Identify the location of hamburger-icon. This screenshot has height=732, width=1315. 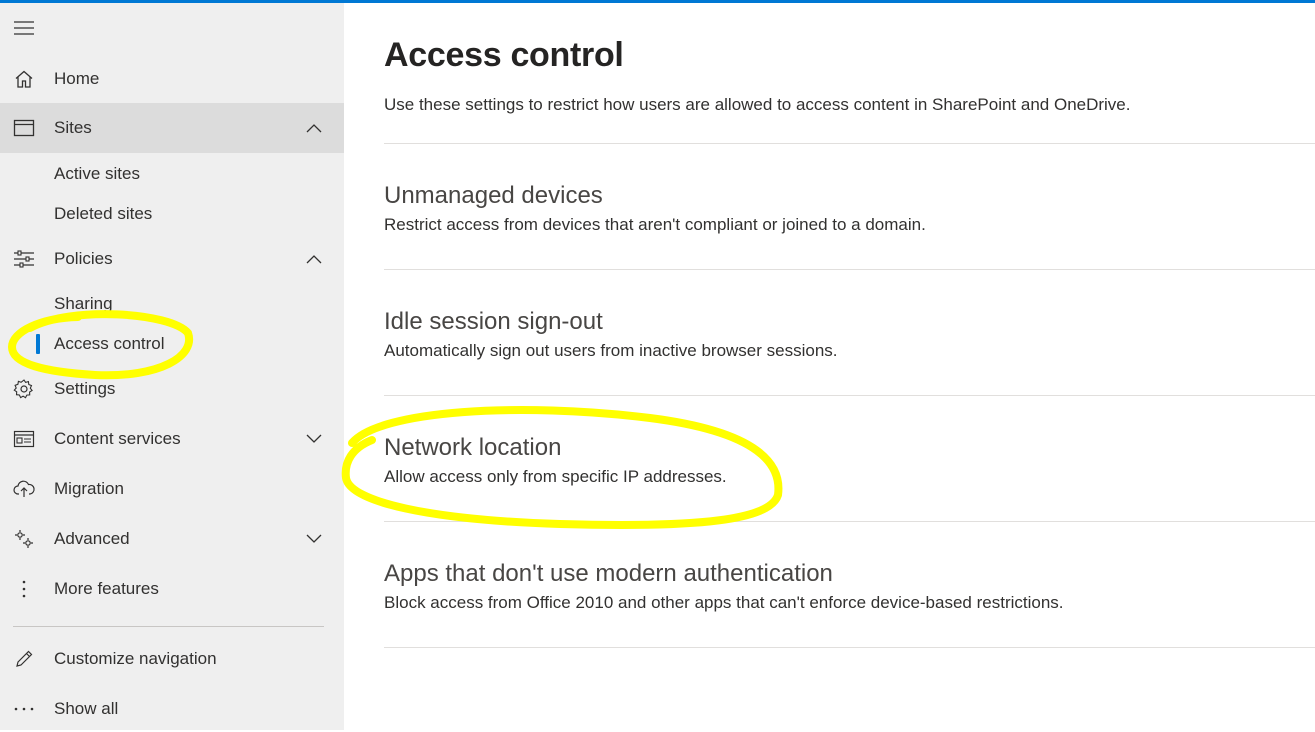
(24, 28).